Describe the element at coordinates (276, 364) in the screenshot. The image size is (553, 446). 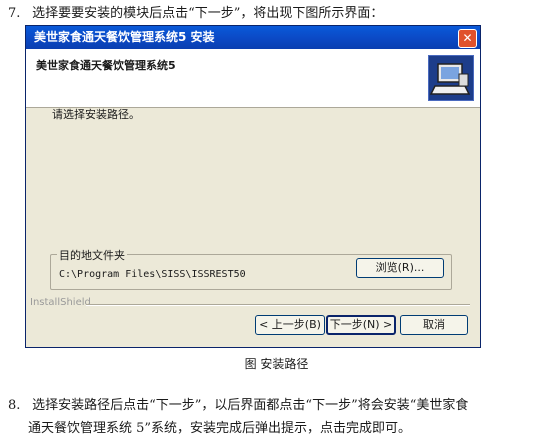
I see `figure-caption: 图 安装路径` at that location.